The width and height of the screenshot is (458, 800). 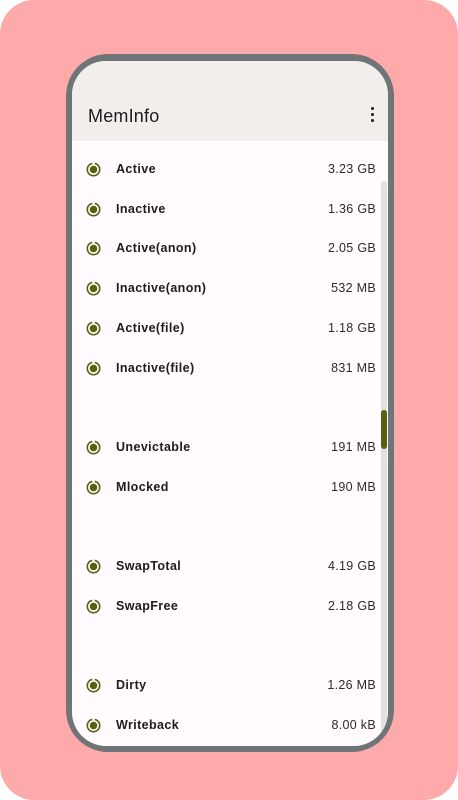 What do you see at coordinates (224, 249) in the screenshot?
I see `list-item-active-anon: Active(anon) 2.05 GB` at bounding box center [224, 249].